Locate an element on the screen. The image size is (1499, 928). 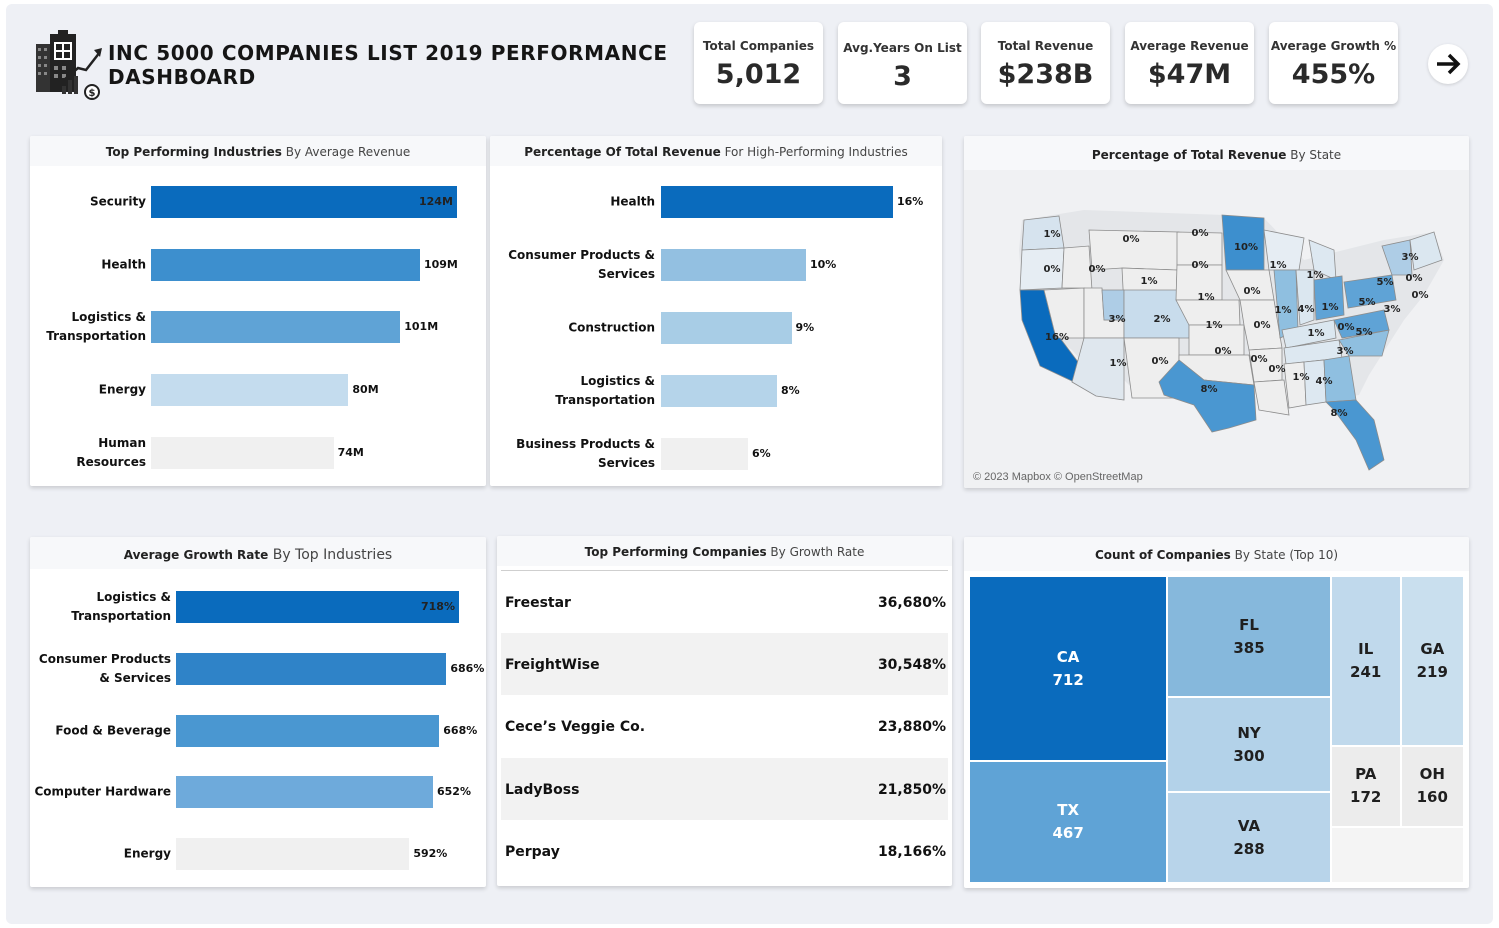
bar-category-label: Computer Hardware is located at coordinates (102, 791).